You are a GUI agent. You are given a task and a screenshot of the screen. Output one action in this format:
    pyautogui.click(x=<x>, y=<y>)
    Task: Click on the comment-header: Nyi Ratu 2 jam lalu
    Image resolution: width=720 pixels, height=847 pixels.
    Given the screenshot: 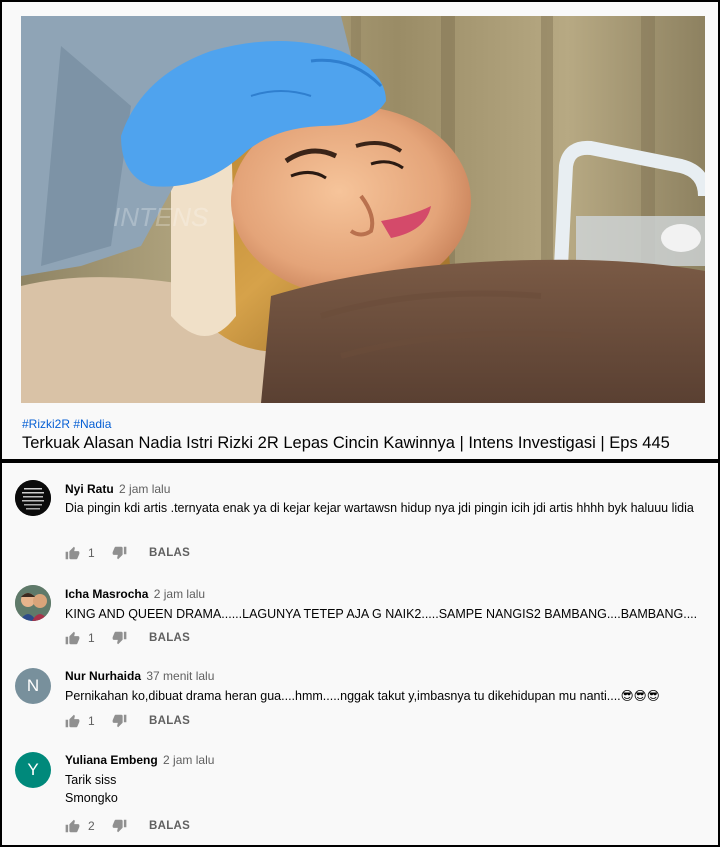 What is the action you would take?
    pyautogui.click(x=117, y=489)
    